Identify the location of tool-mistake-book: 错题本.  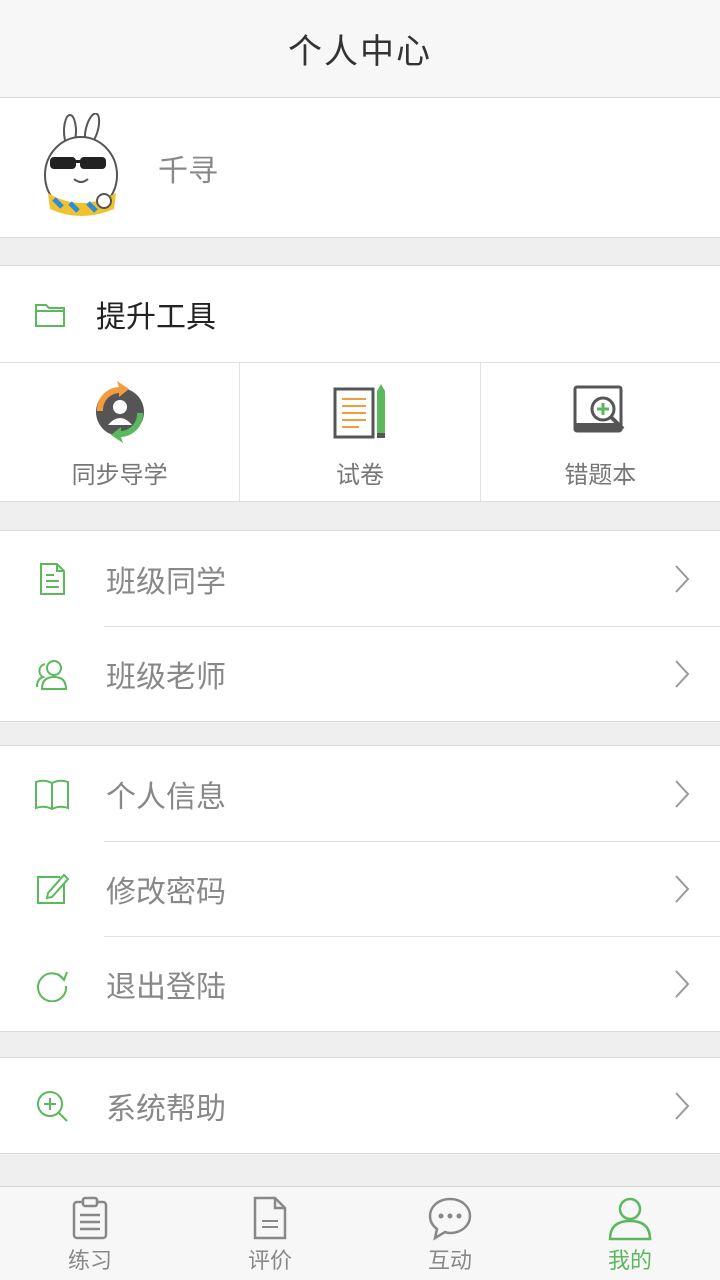
(600, 432).